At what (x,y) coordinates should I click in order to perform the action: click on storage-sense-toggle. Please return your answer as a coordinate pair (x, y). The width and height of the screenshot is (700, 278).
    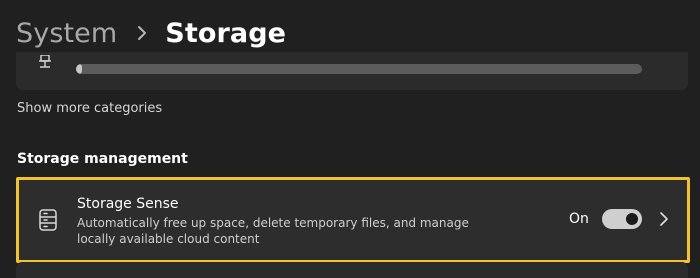
    Looking at the image, I should click on (622, 219).